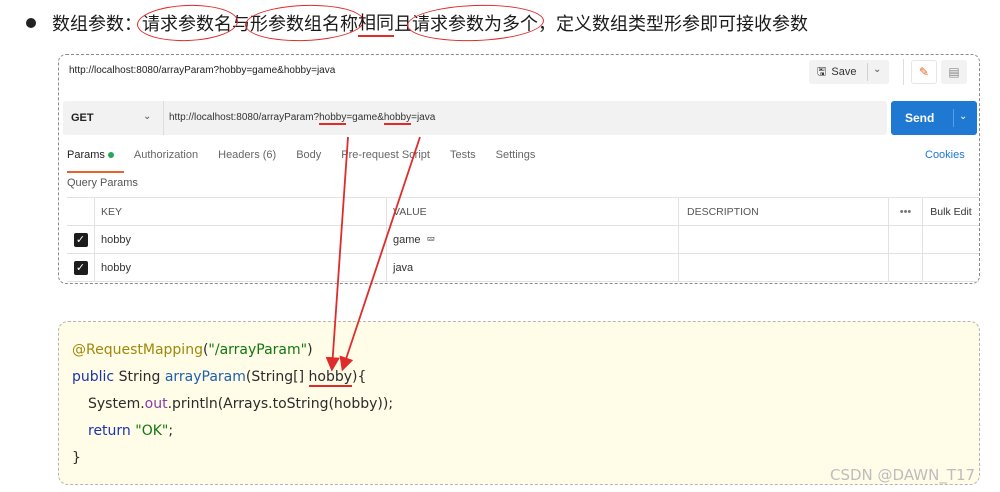 This screenshot has width=1000, height=492. Describe the element at coordinates (97, 24) in the screenshot. I see `heading-part1: 数组参数：` at that location.